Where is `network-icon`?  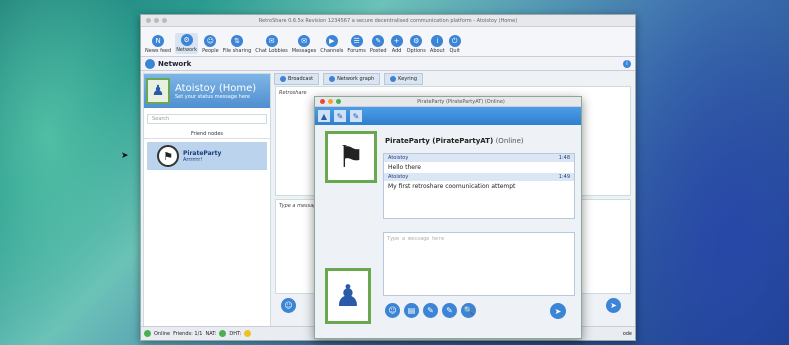
network-icon is located at coordinates (150, 63).